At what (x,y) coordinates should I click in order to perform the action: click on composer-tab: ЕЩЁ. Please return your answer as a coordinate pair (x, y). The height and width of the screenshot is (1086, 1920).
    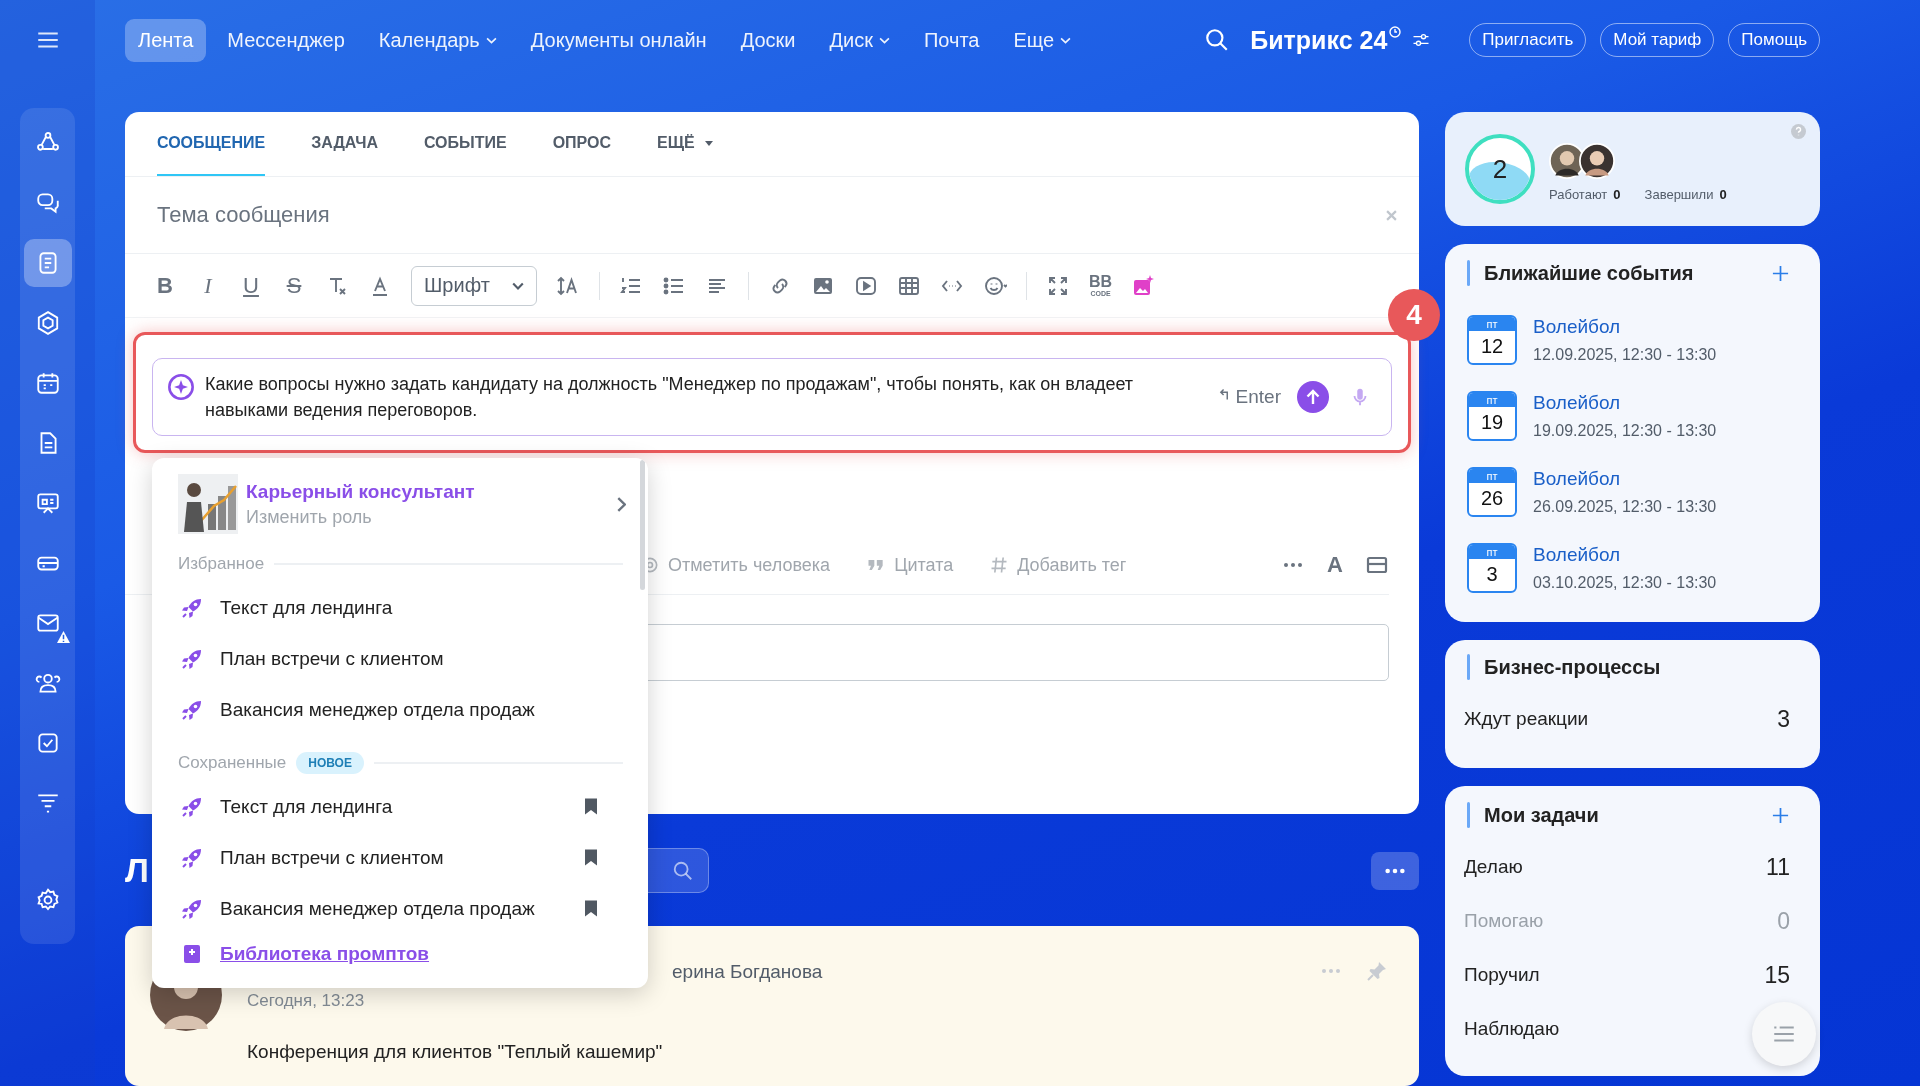
    Looking at the image, I should click on (685, 144).